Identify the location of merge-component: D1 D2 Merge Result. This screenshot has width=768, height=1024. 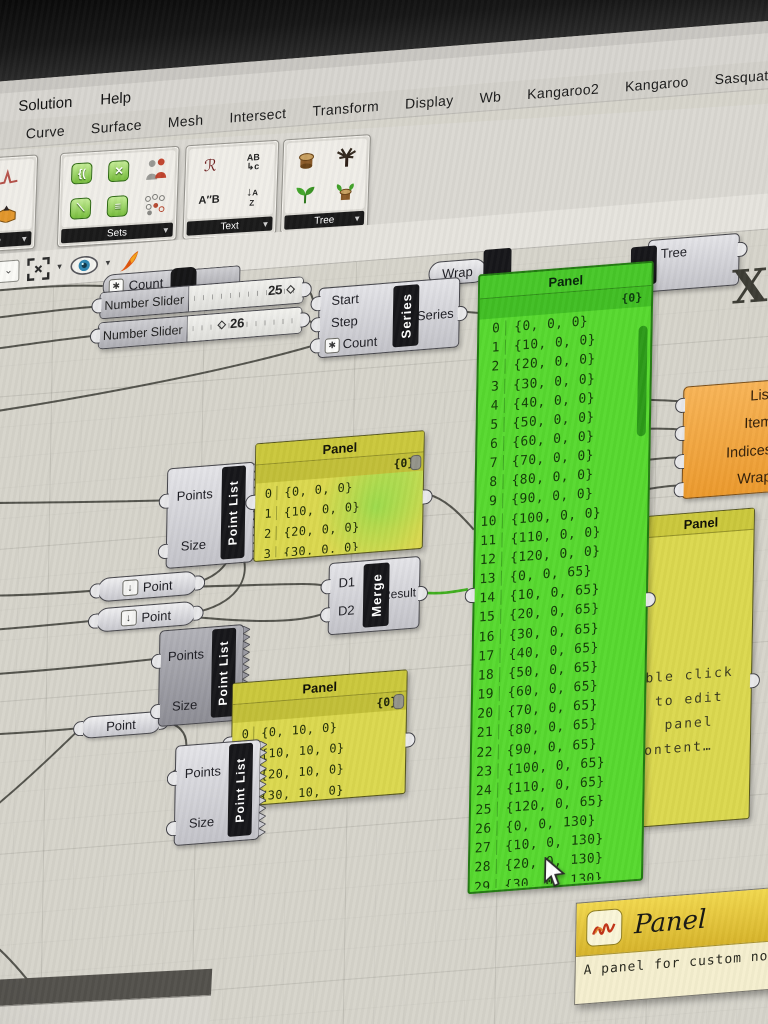
(374, 595).